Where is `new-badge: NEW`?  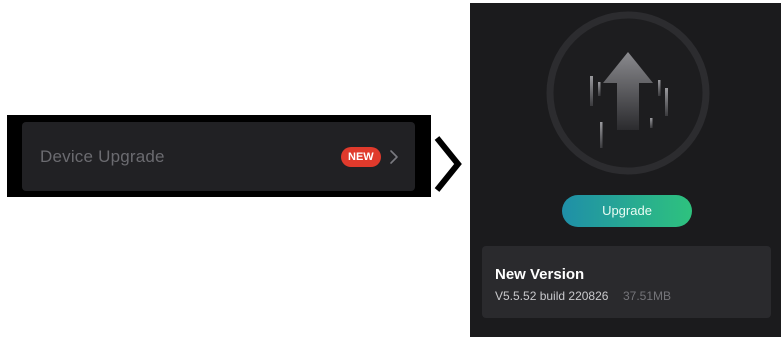
new-badge: NEW is located at coordinates (361, 157).